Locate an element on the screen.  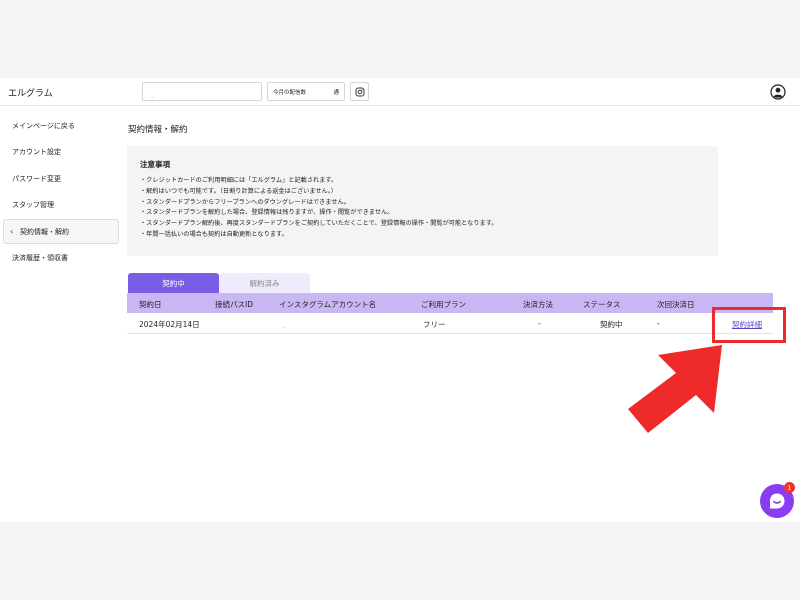
user-avatar-icon is located at coordinates (777, 91).